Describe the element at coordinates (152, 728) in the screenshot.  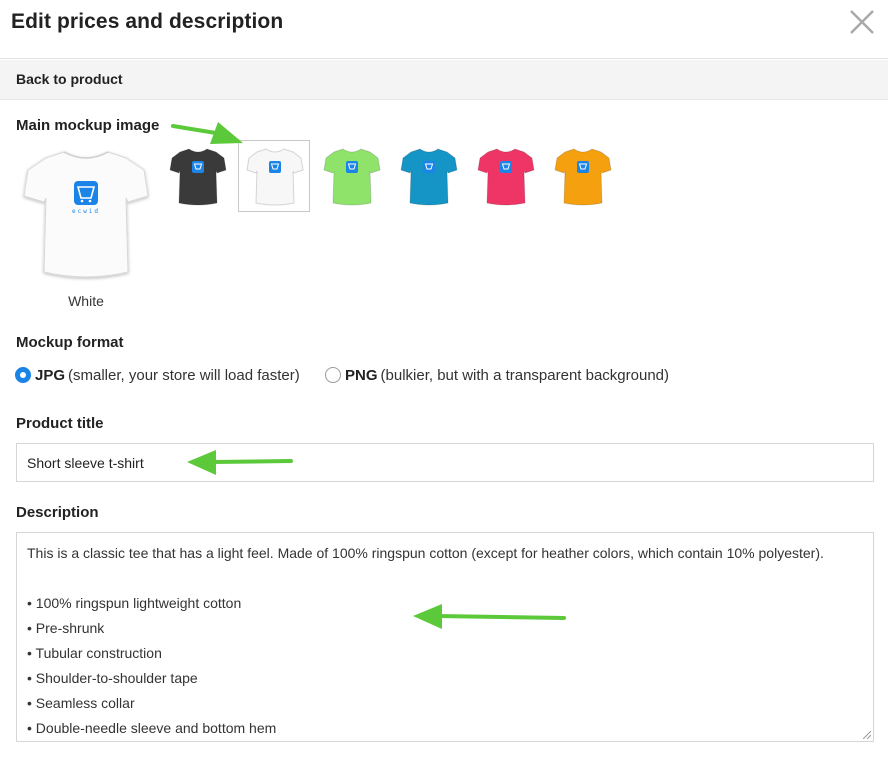
I see `description-line: • Double-needle sleeve and bottom hem` at that location.